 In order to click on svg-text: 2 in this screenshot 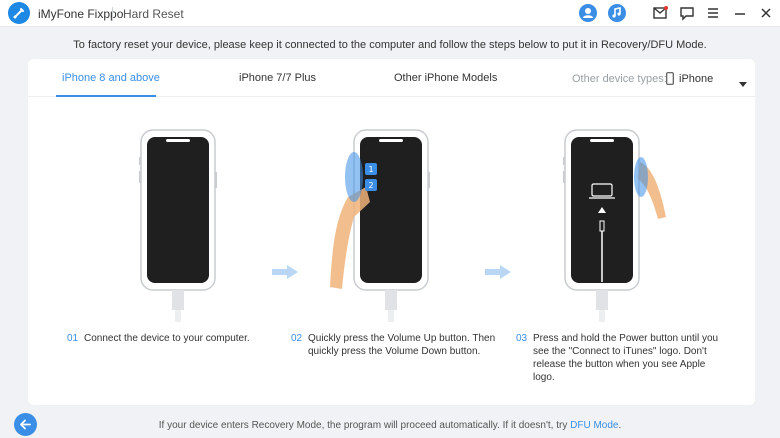, I will do `click(370, 185)`.